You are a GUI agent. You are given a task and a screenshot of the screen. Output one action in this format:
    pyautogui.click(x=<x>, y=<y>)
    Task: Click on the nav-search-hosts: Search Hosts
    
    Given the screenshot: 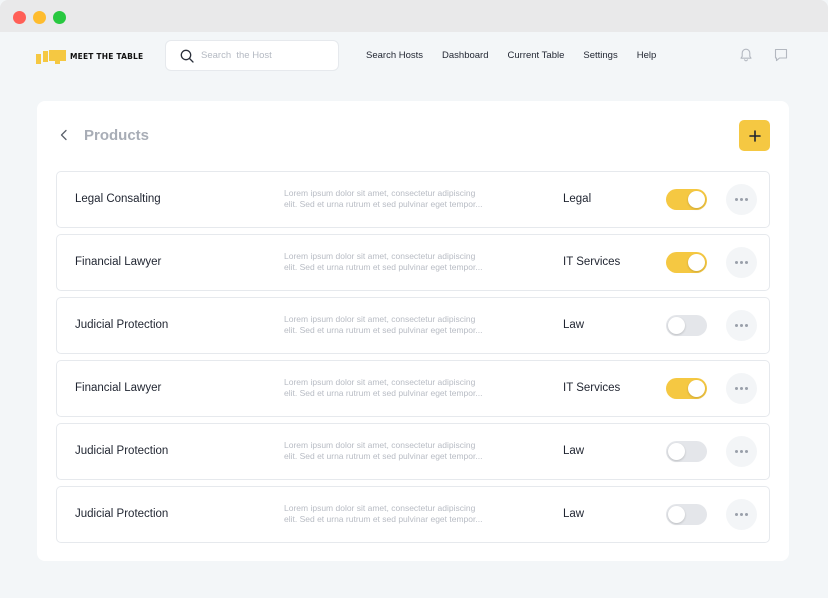 What is the action you would take?
    pyautogui.click(x=394, y=55)
    